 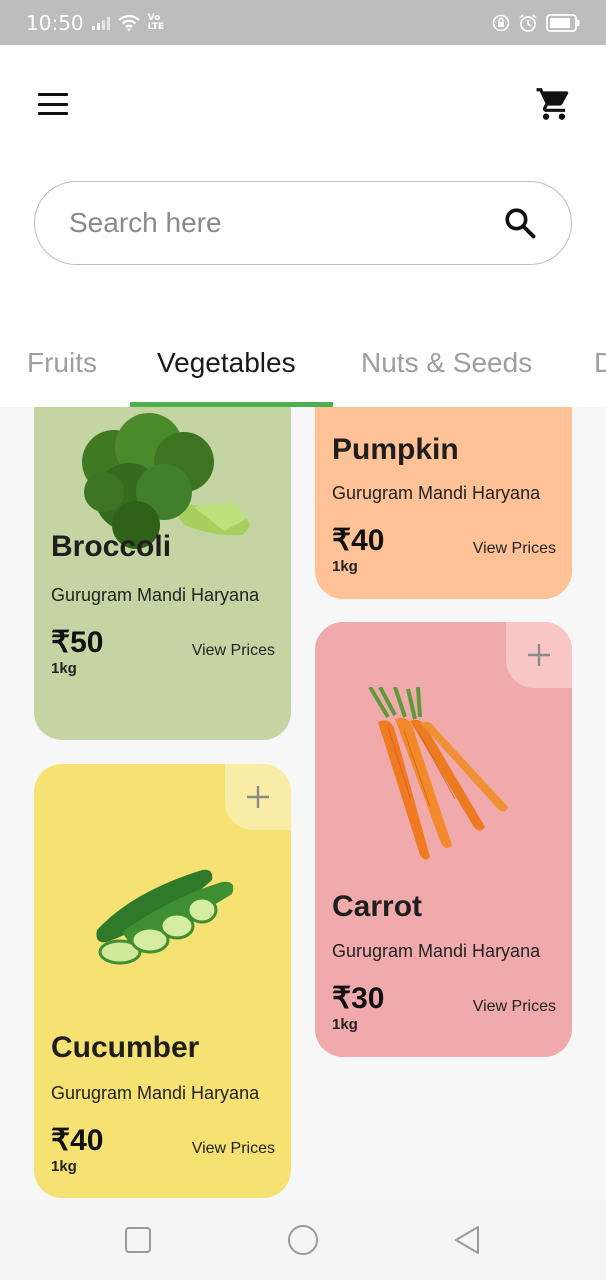 What do you see at coordinates (165, 917) in the screenshot?
I see `cucumber-image` at bounding box center [165, 917].